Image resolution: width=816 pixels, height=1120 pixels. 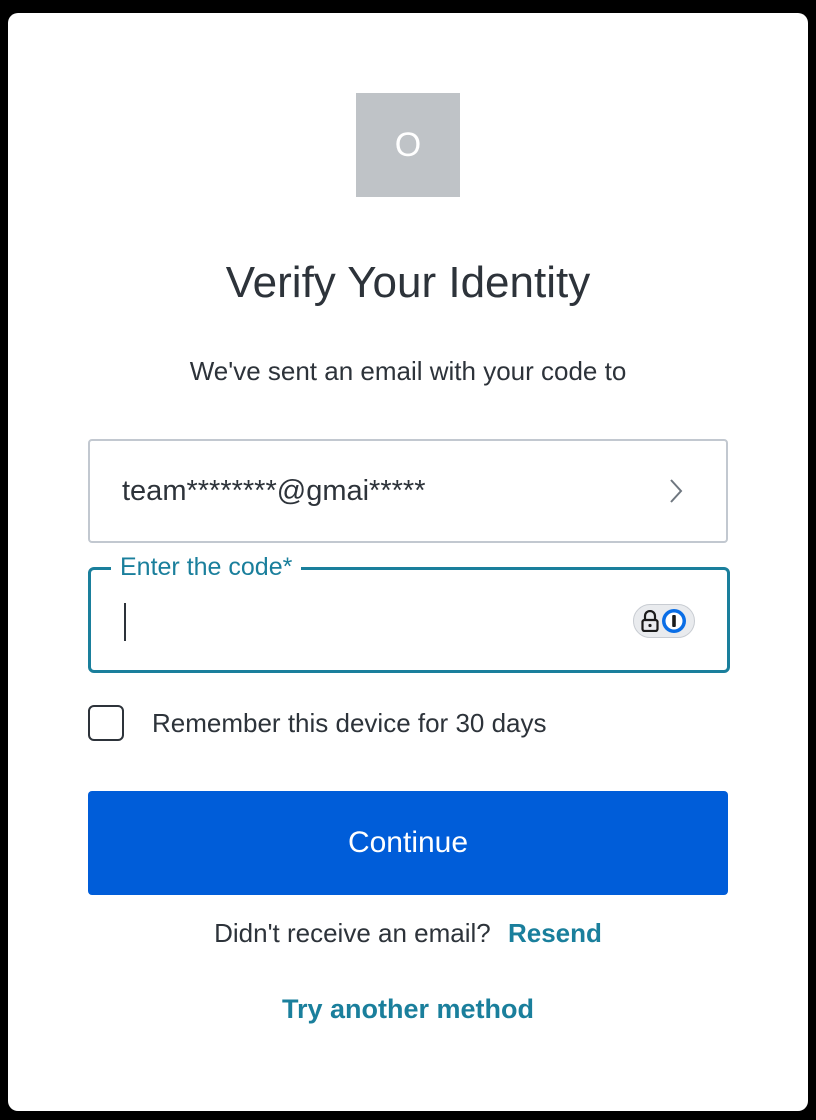 What do you see at coordinates (352, 933) in the screenshot?
I see `resend-prompt: Didn't receive an email?` at bounding box center [352, 933].